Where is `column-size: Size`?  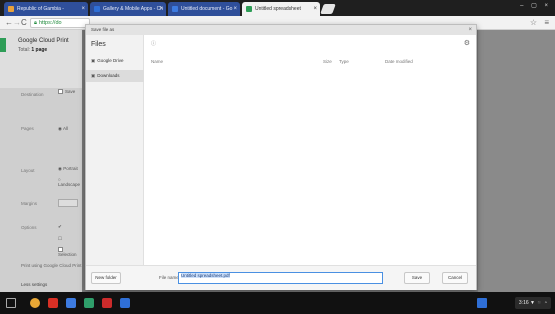 column-size: Size is located at coordinates (327, 61).